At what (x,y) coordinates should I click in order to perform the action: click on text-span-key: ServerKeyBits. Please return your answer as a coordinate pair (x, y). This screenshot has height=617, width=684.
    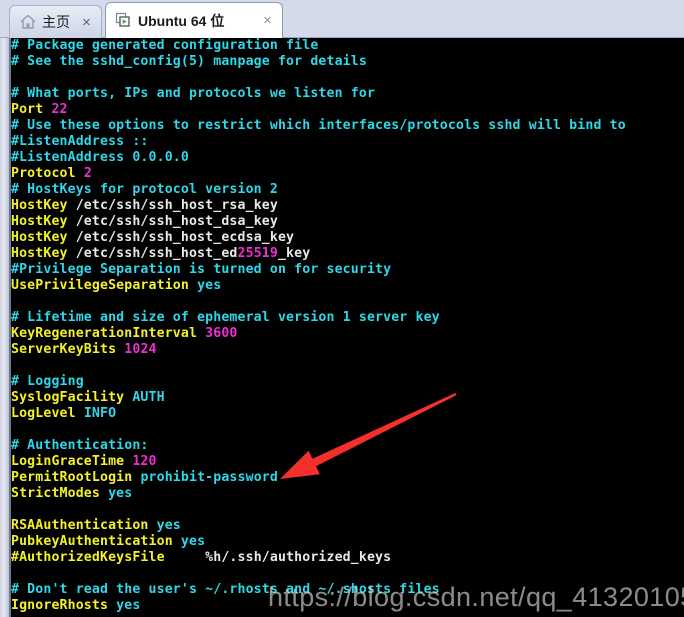
    Looking at the image, I should click on (68, 349).